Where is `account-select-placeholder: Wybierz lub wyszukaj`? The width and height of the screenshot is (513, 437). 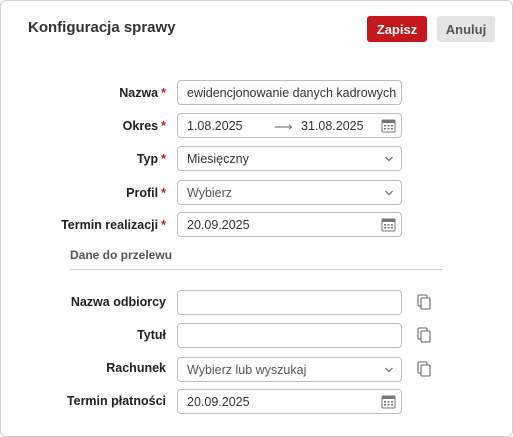 account-select-placeholder: Wybierz lub wyszukaj is located at coordinates (247, 369).